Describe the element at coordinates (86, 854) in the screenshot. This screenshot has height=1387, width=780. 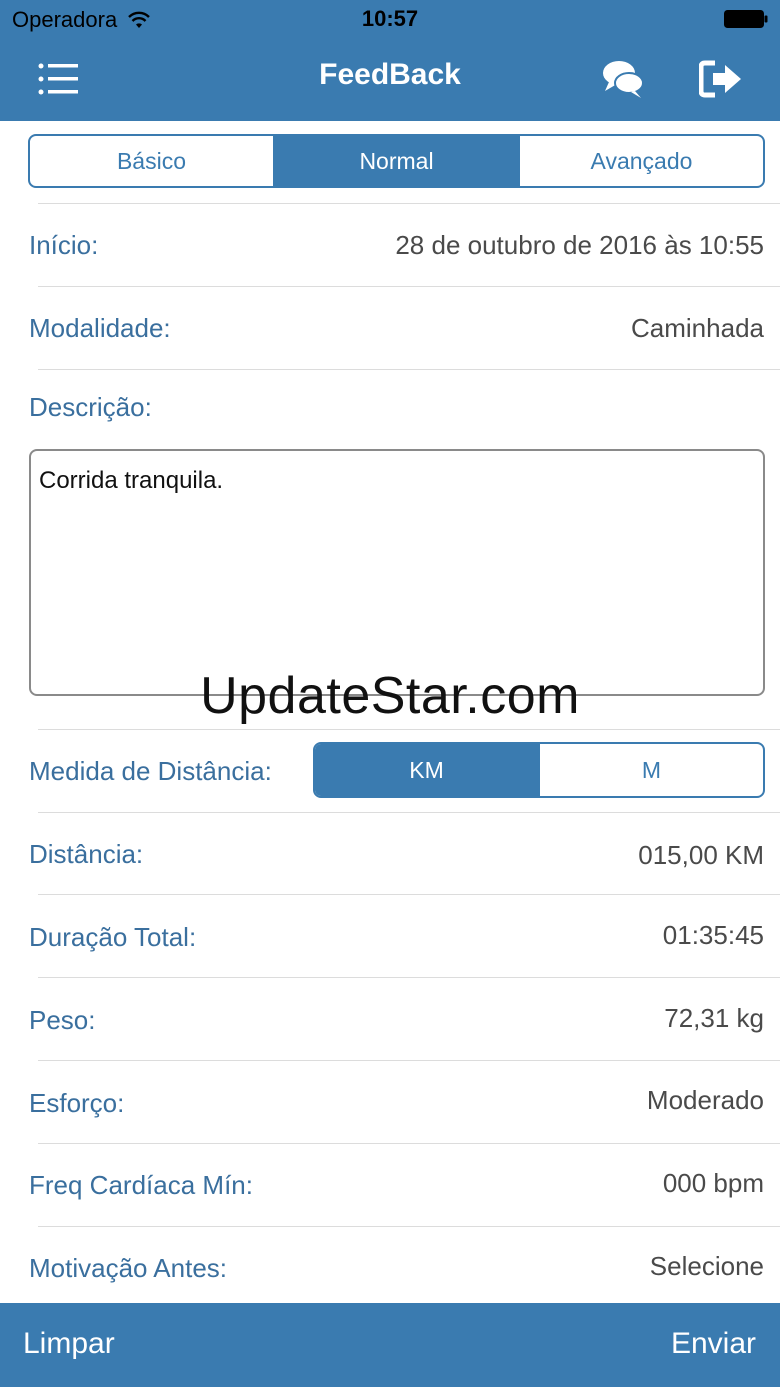
I see `distancia-label: Distância:` at that location.